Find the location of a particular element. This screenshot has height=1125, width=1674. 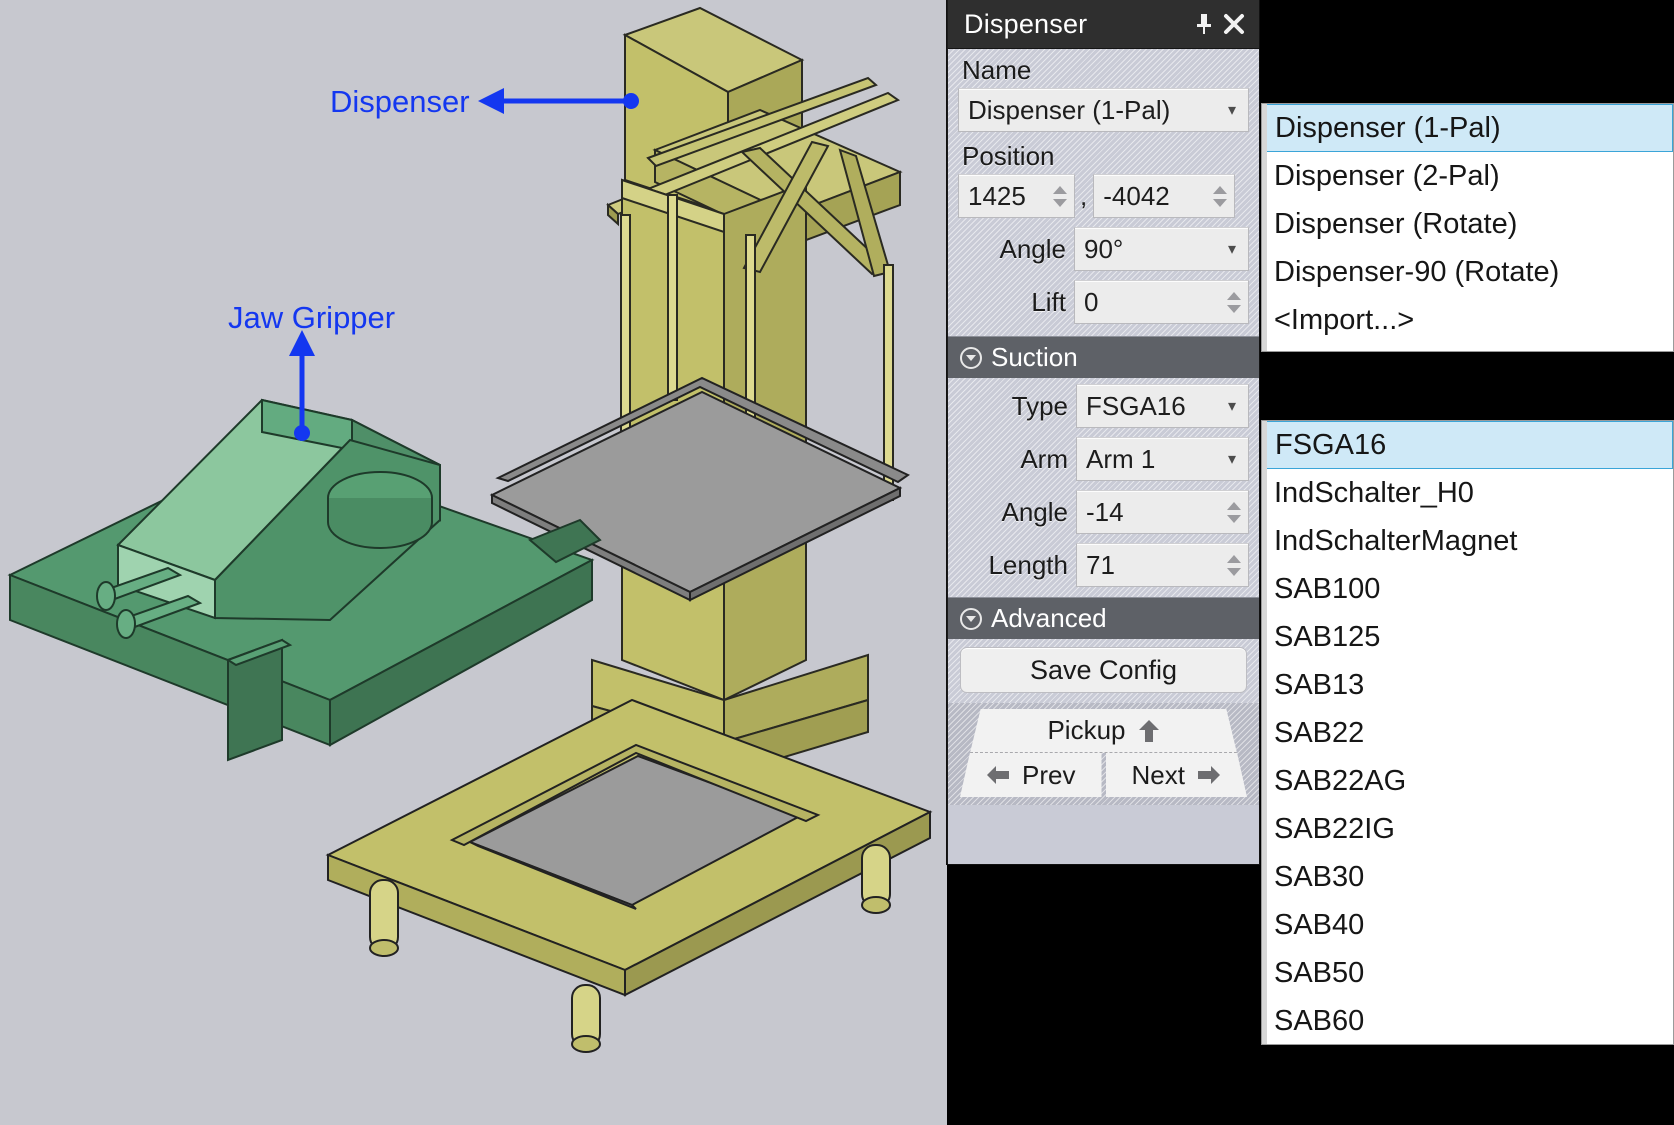

lift-input: 0 is located at coordinates (1161, 302).